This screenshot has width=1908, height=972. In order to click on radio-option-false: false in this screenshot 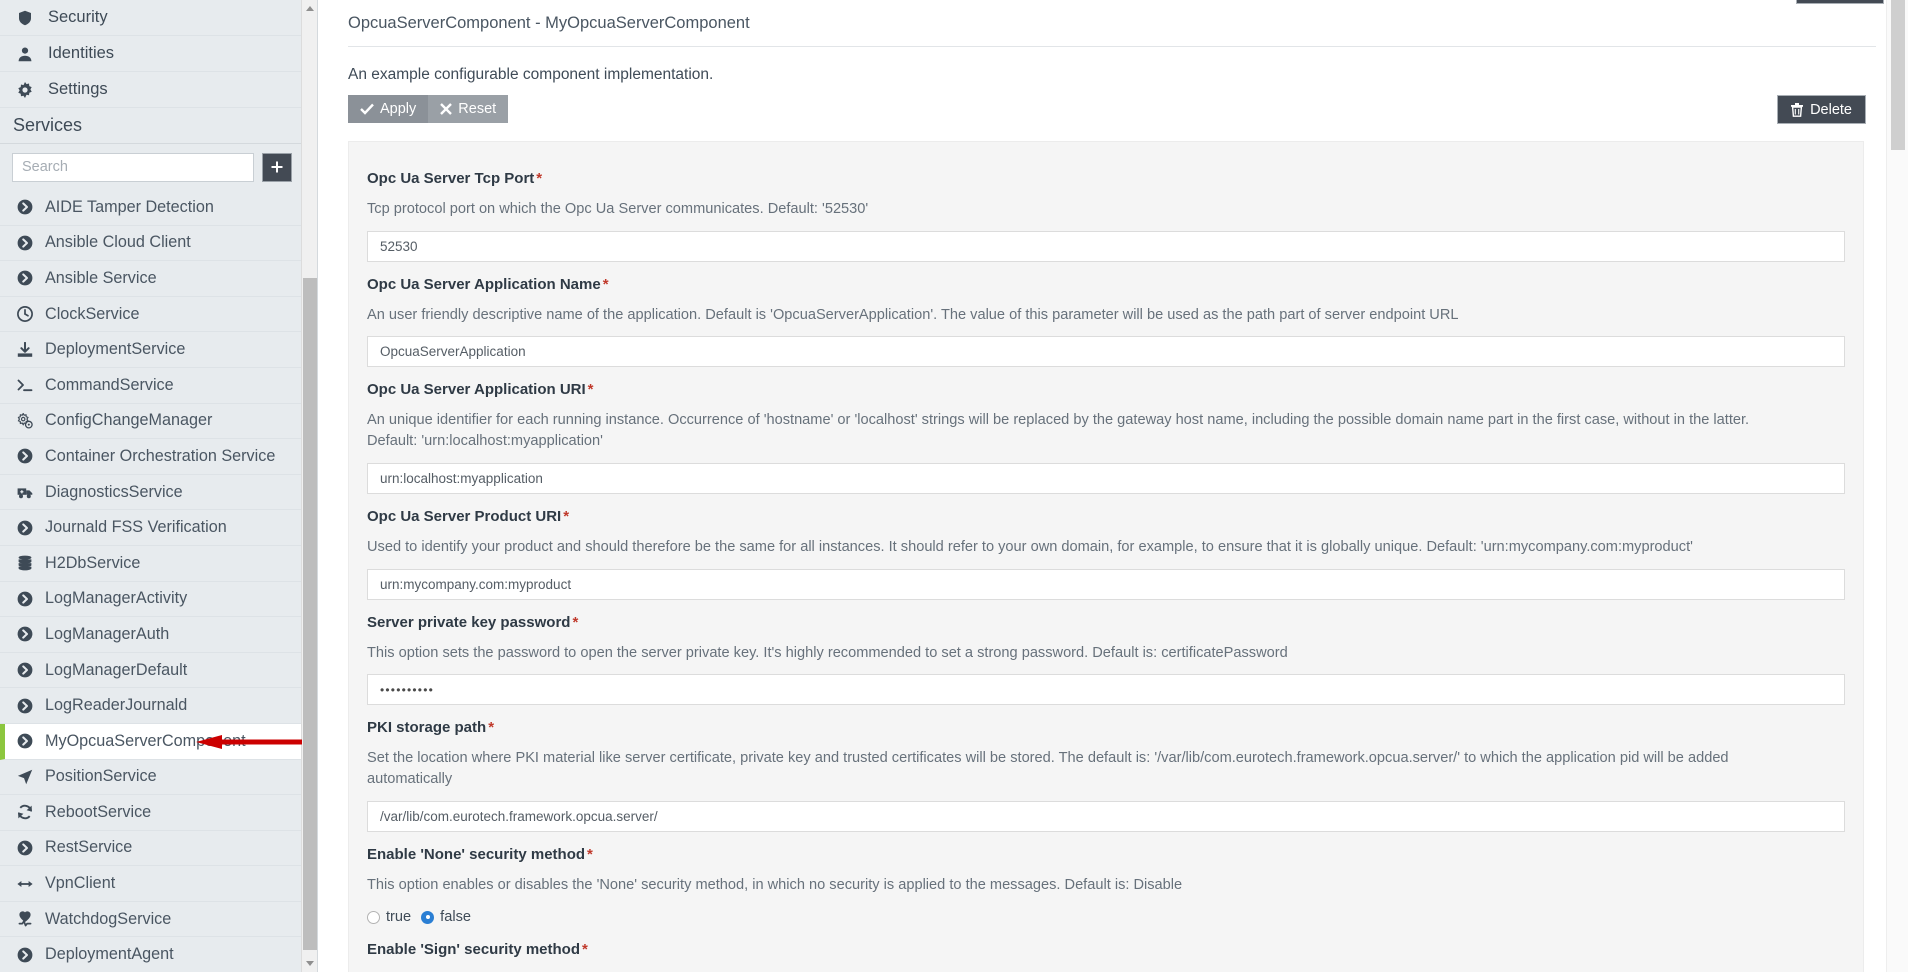, I will do `click(446, 917)`.